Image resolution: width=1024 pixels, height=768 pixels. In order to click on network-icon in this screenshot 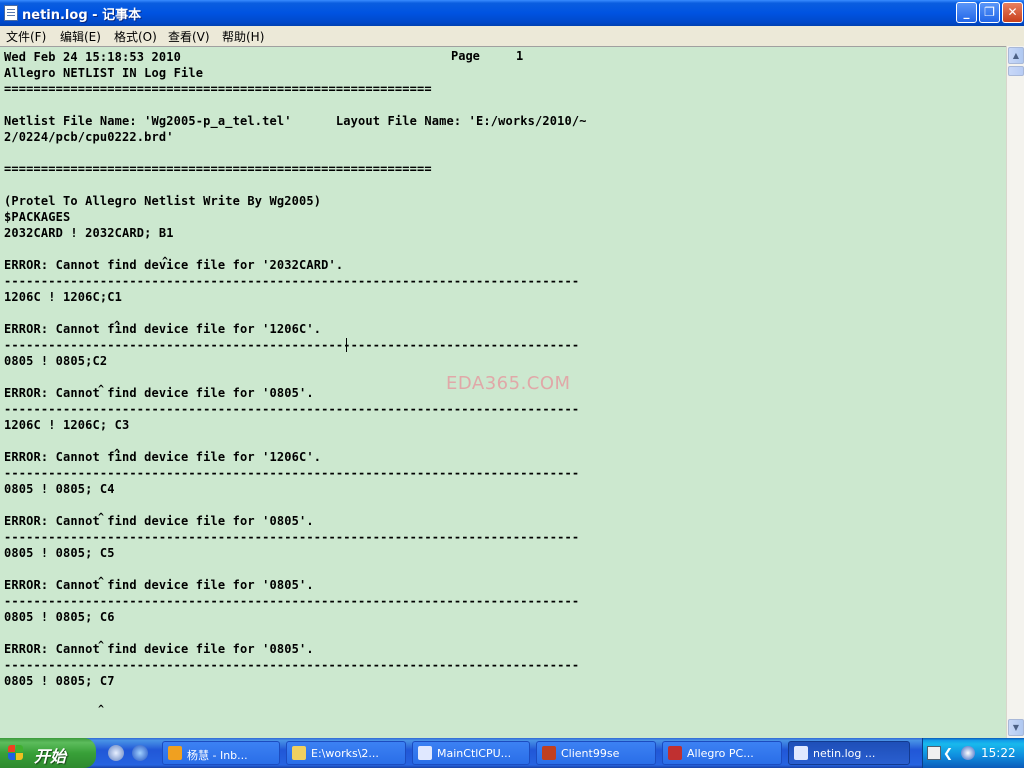, I will do `click(968, 753)`.